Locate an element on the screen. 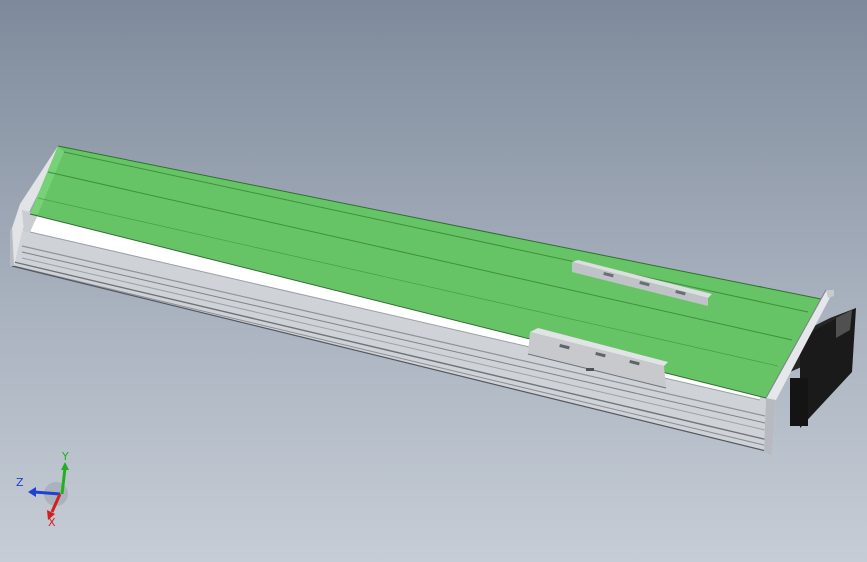 This screenshot has width=867, height=562. motor-base-block is located at coordinates (799, 402).